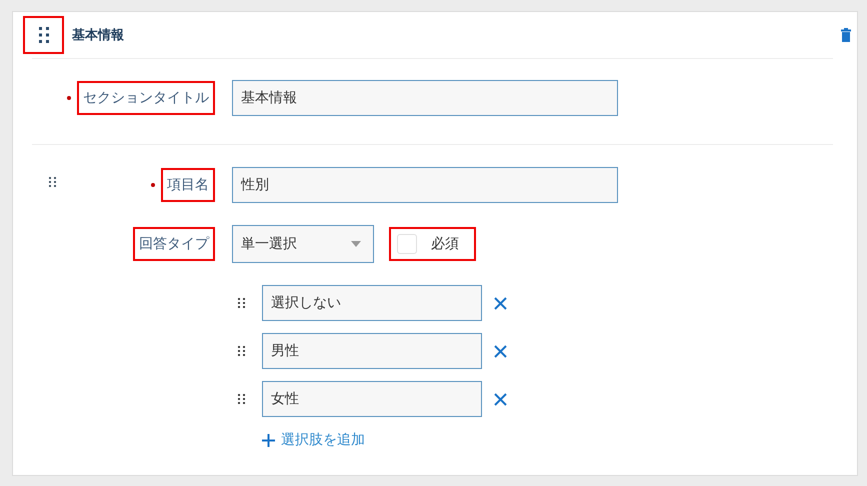  What do you see at coordinates (372, 351) in the screenshot?
I see `option-field: 男性` at bounding box center [372, 351].